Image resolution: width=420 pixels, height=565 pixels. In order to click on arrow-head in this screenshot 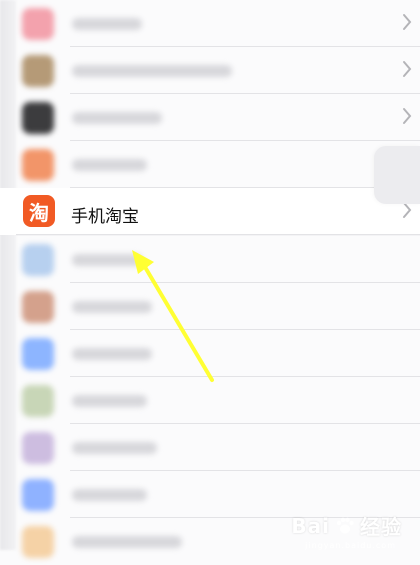, I will do `click(143, 262)`.